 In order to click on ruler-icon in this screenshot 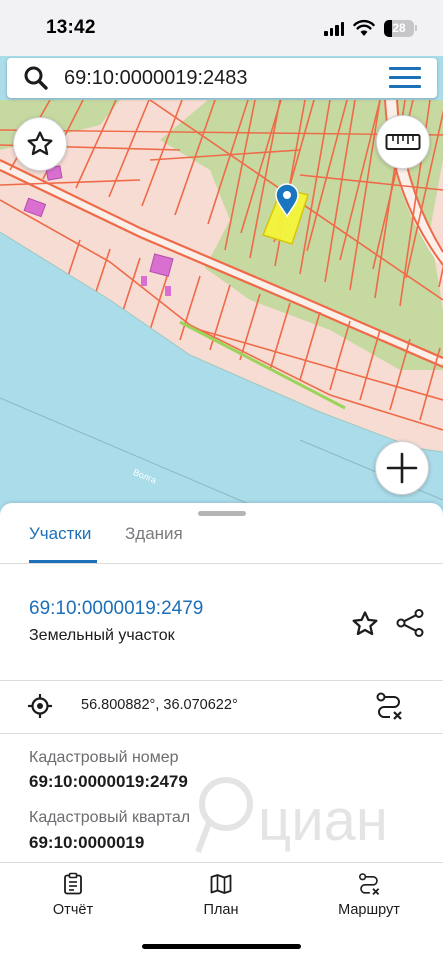, I will do `click(403, 142)`.